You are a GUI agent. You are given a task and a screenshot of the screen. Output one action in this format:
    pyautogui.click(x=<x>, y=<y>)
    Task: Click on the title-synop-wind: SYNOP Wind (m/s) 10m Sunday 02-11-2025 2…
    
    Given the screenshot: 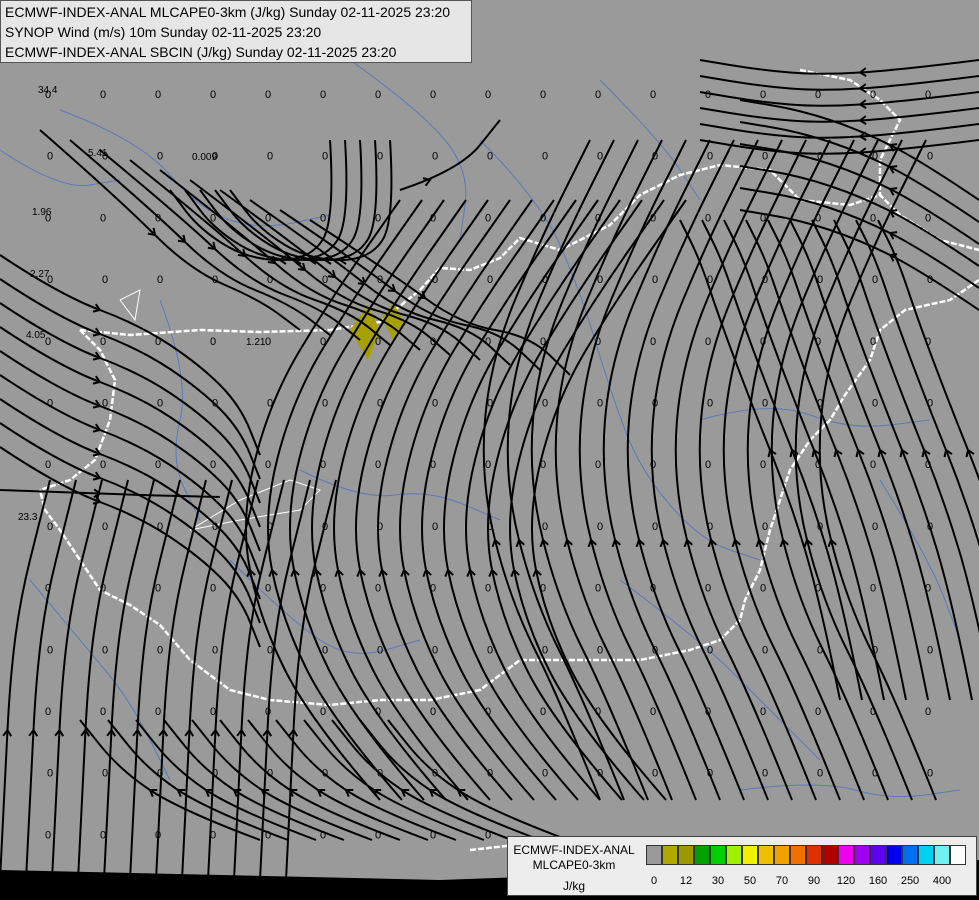 What is the action you would take?
    pyautogui.click(x=163, y=32)
    